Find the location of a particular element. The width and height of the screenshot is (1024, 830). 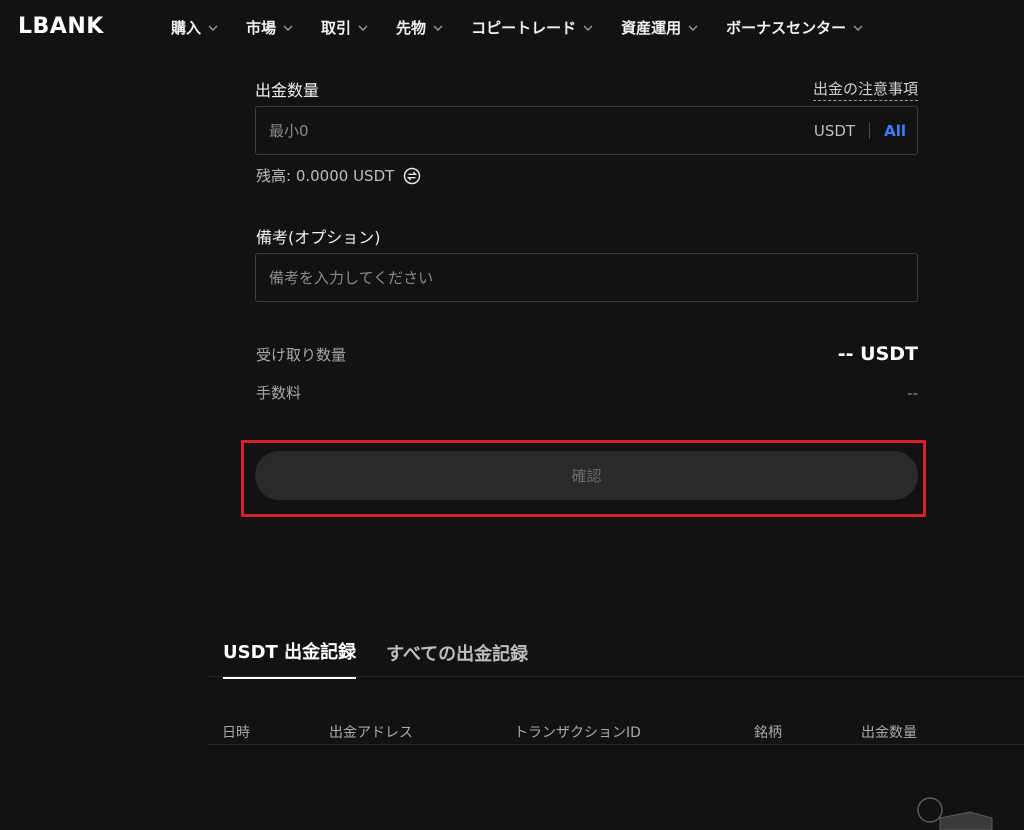

transfer-icon is located at coordinates (412, 176).